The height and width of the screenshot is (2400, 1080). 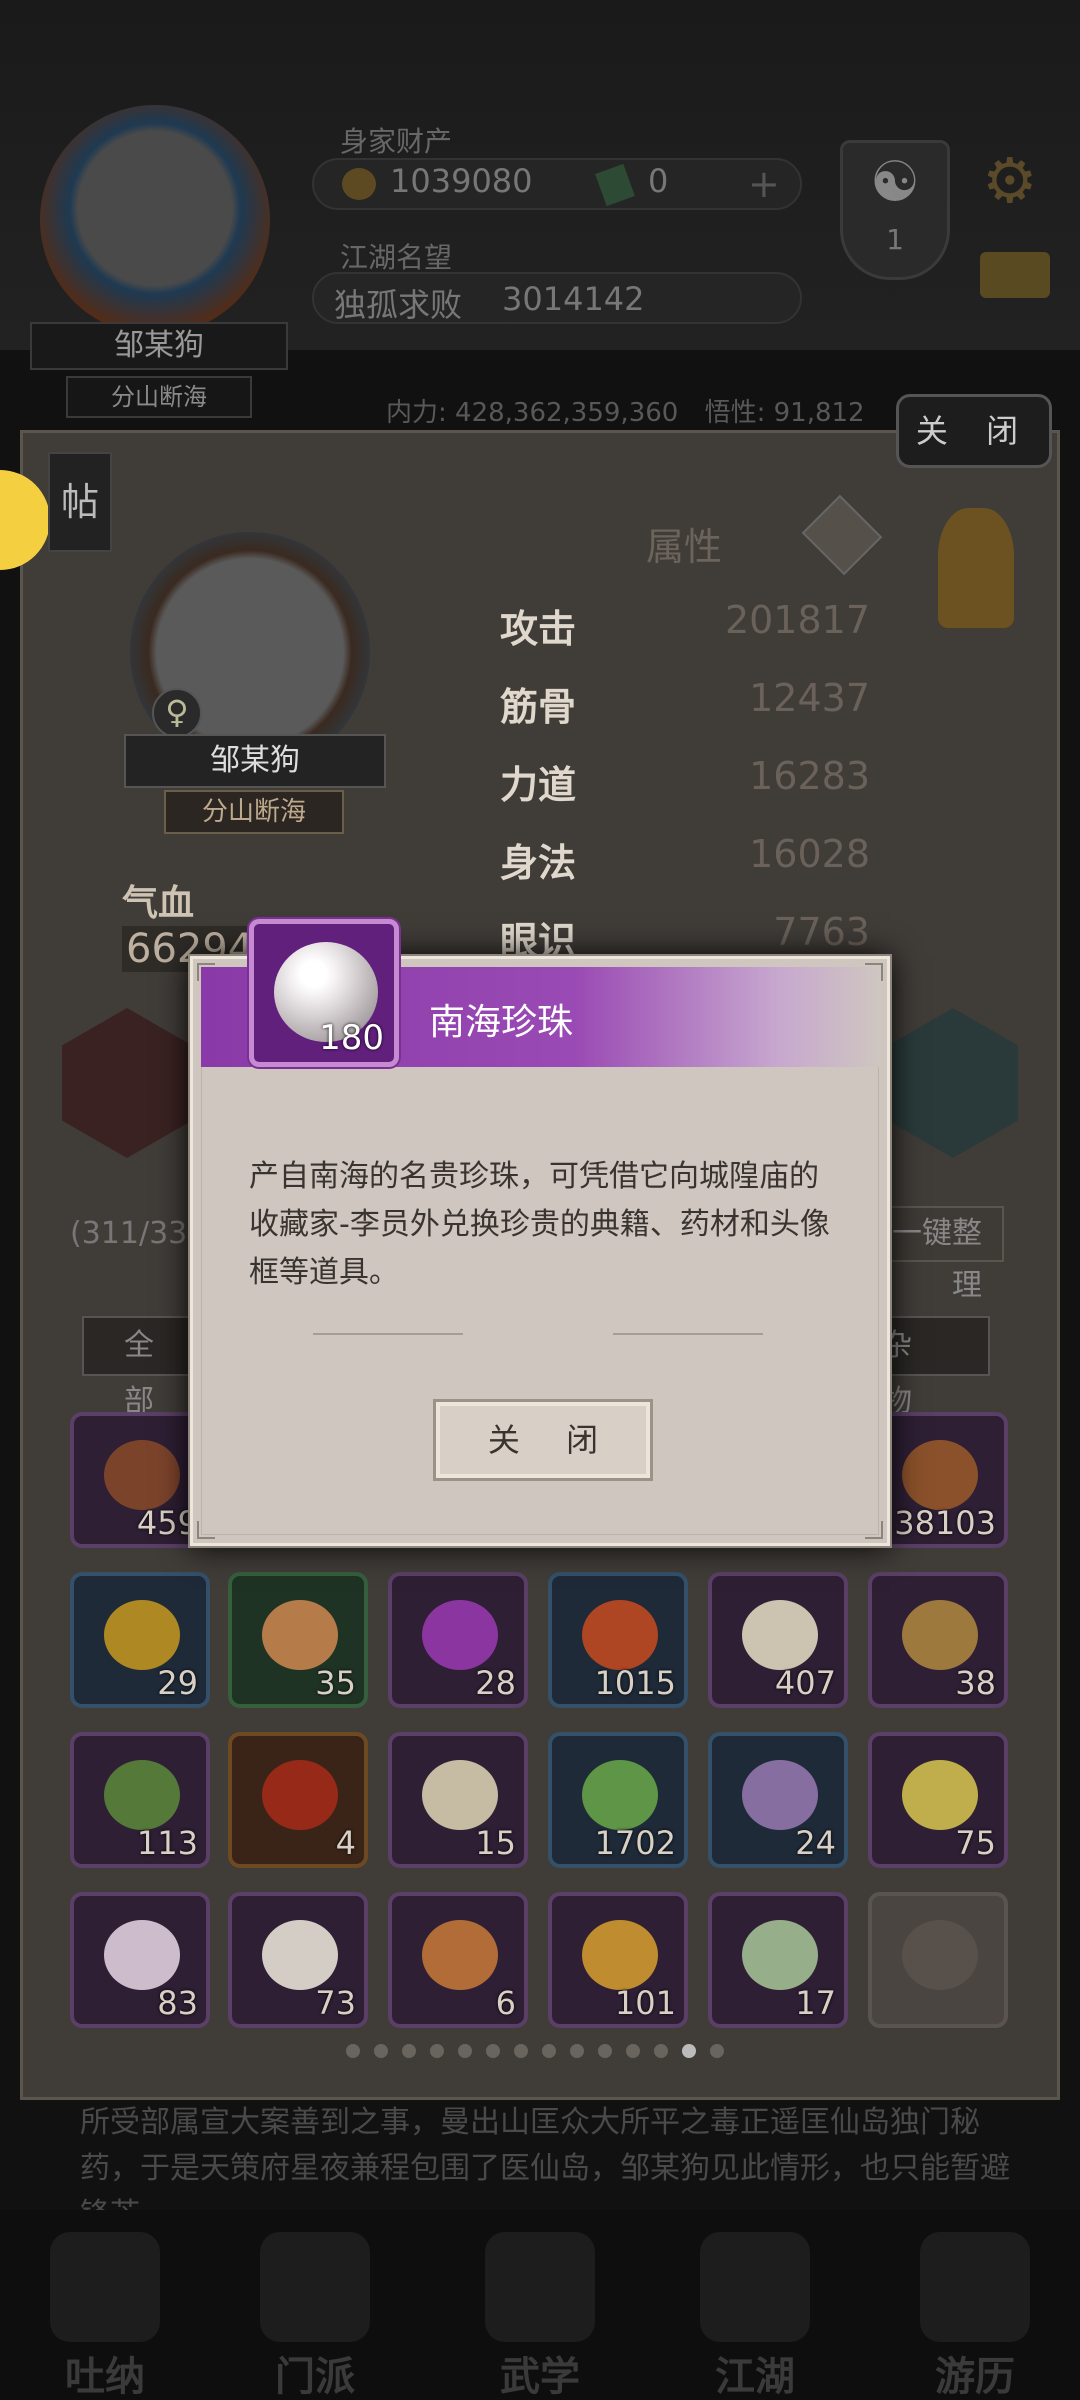 What do you see at coordinates (1015, 275) in the screenshot?
I see `mail-icon` at bounding box center [1015, 275].